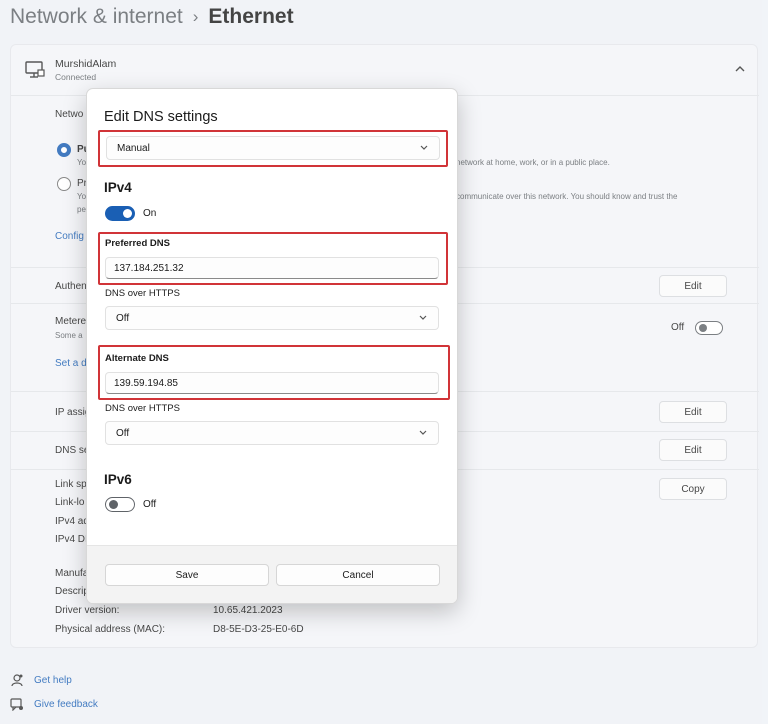 Image resolution: width=768 pixels, height=724 pixels. Describe the element at coordinates (146, 383) in the screenshot. I see `alternate-dns-value: 139.59.194.85` at that location.